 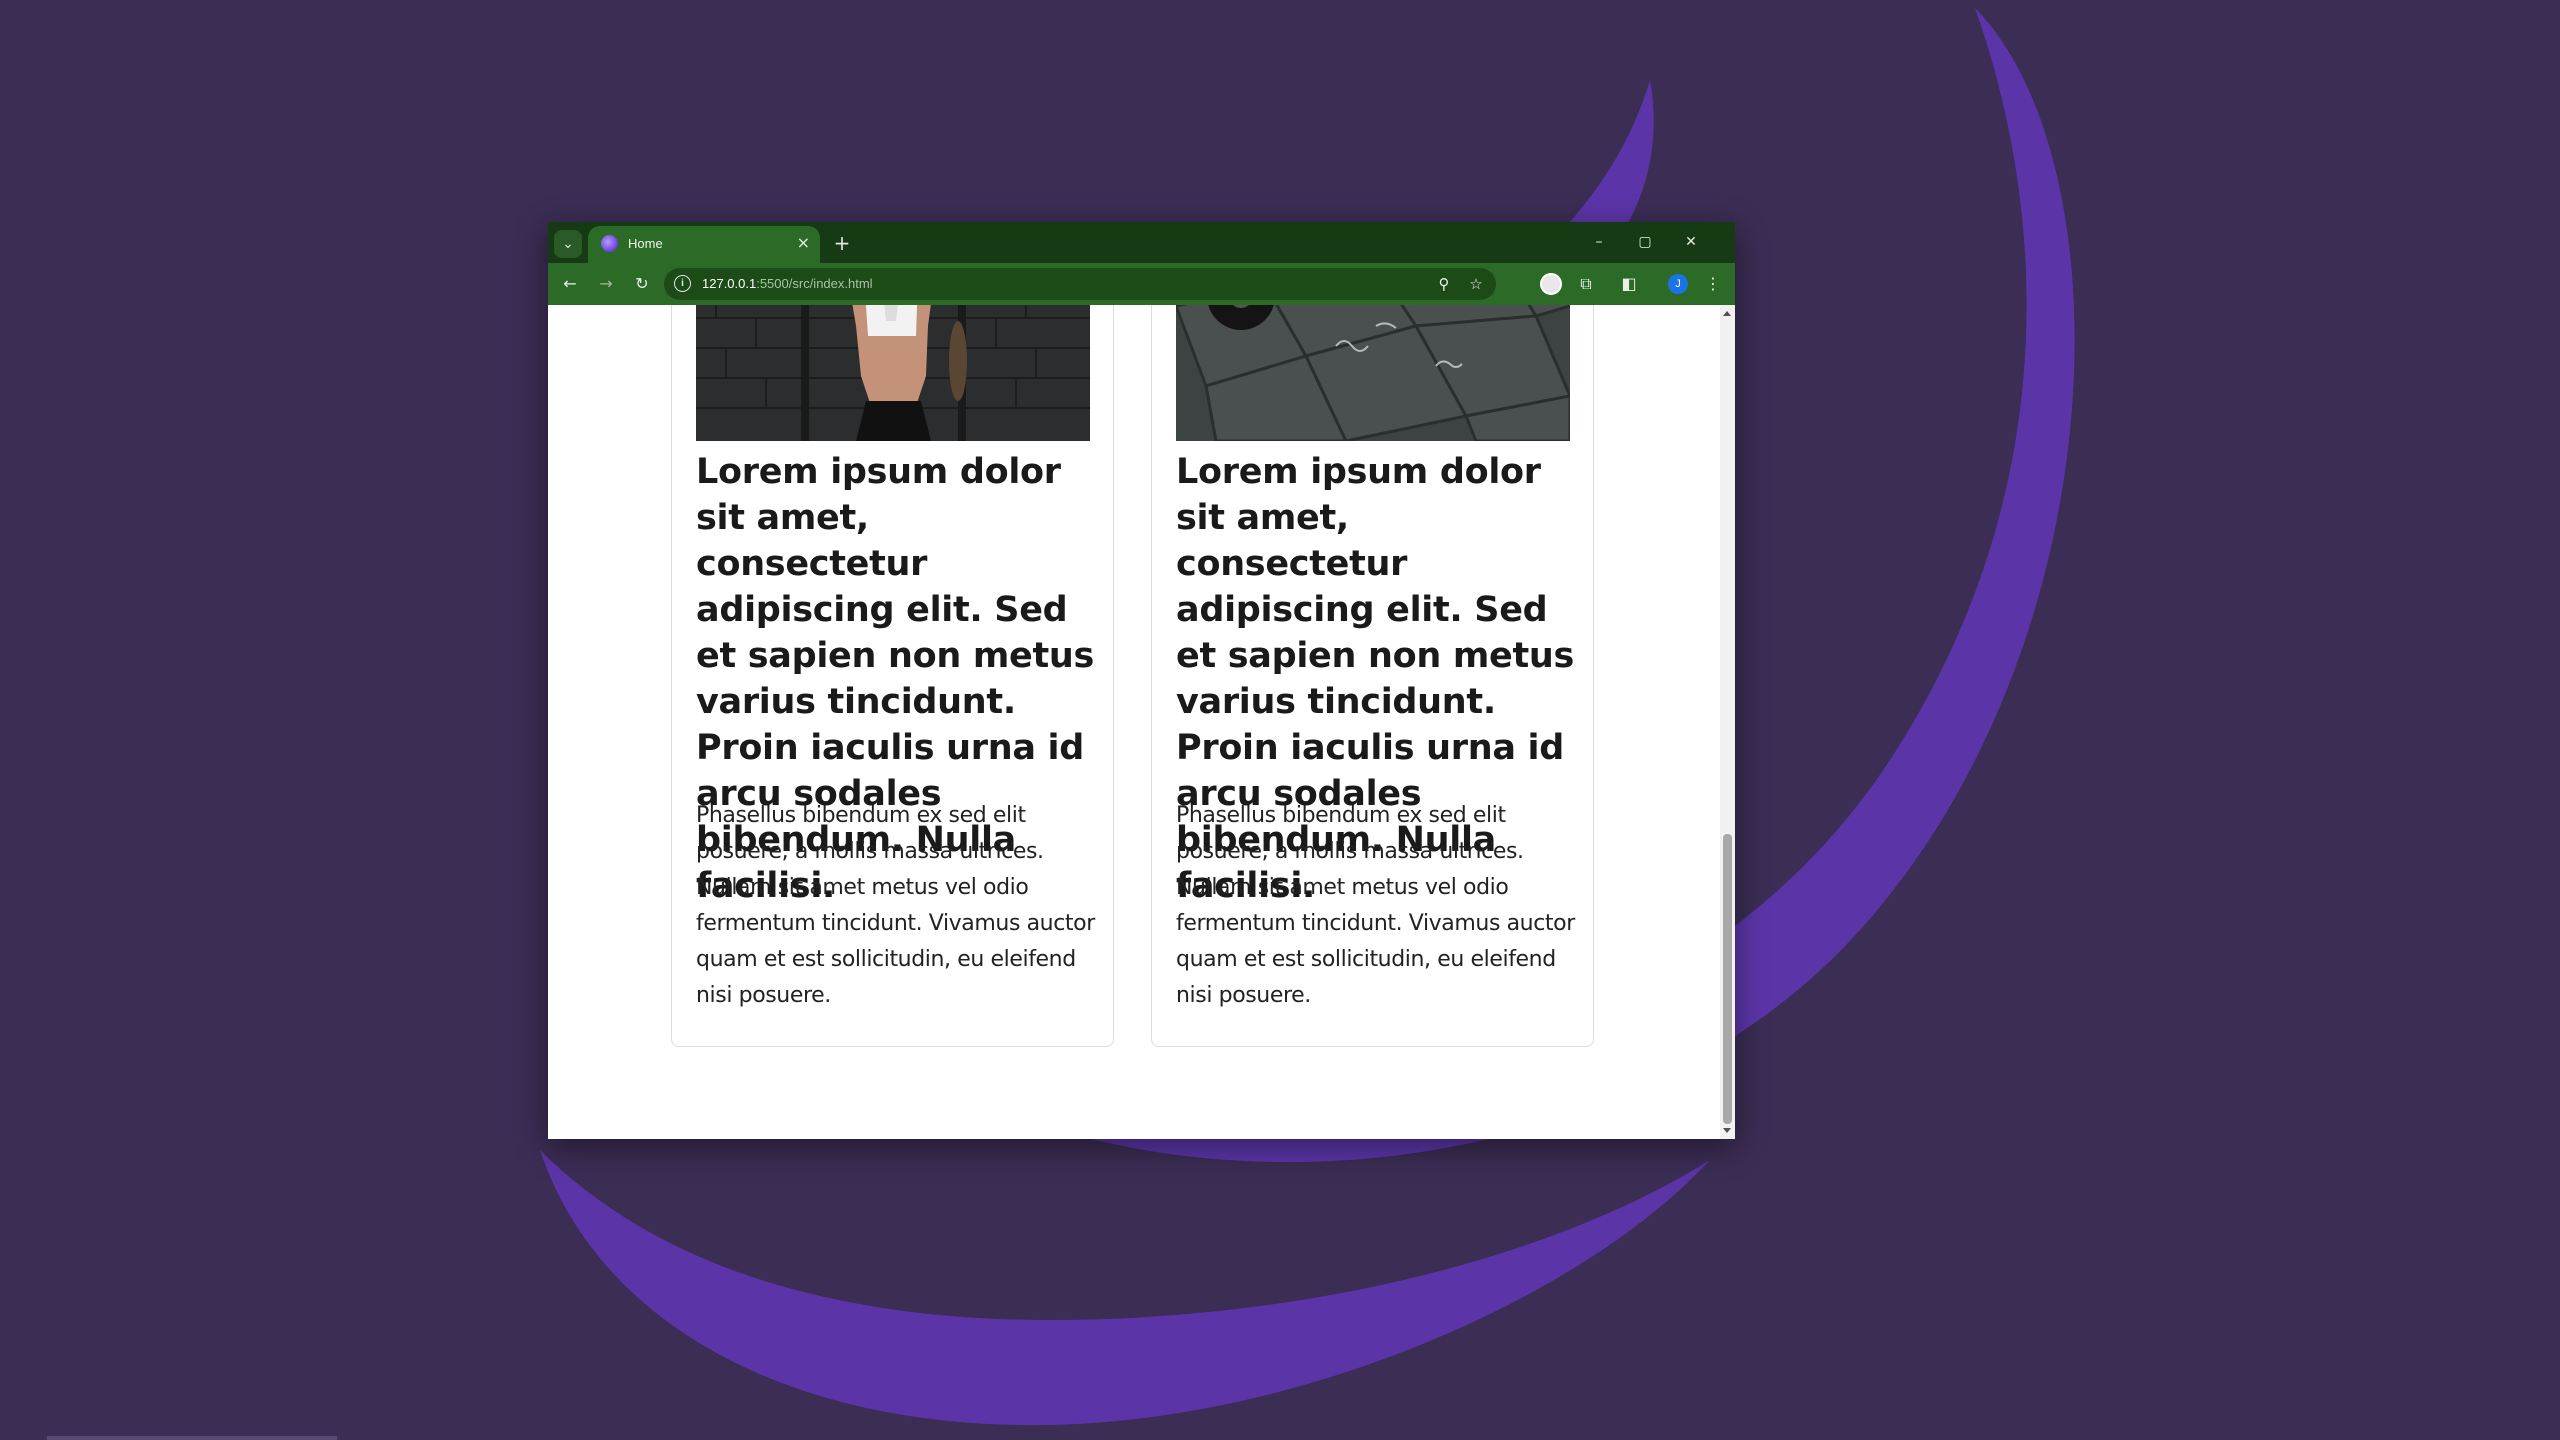 I want to click on star-icon: ☆, so click(x=1476, y=284).